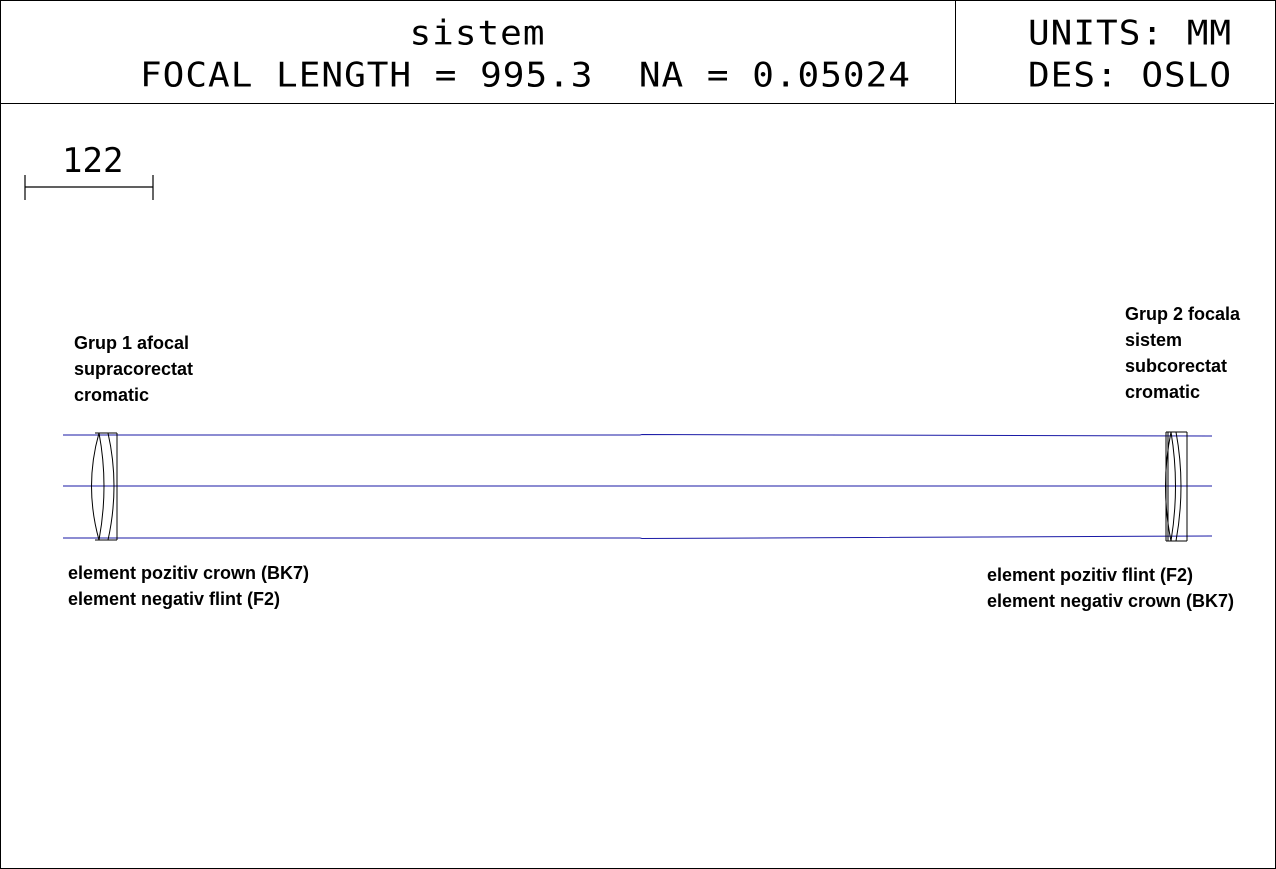  What do you see at coordinates (189, 573) in the screenshot?
I see `annotation-line: element pozitiv crown (BK7)` at bounding box center [189, 573].